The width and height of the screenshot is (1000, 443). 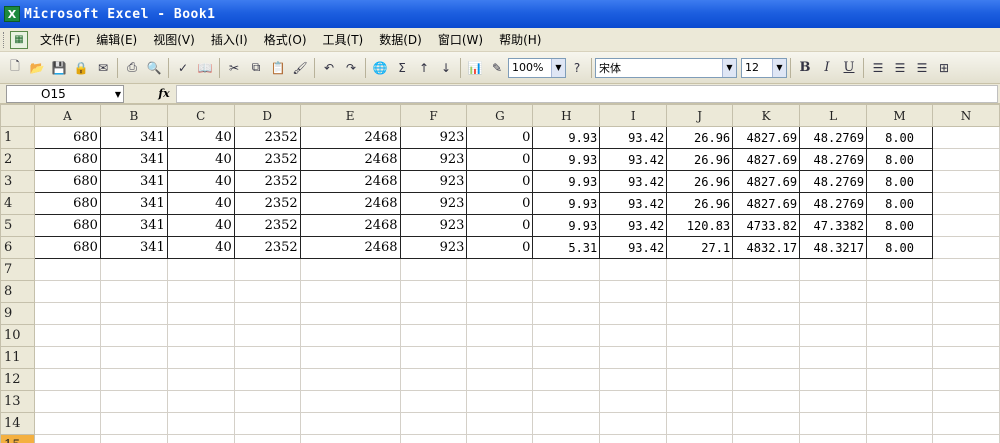 What do you see at coordinates (17, 438) in the screenshot?
I see `row-header-15: 15` at bounding box center [17, 438].